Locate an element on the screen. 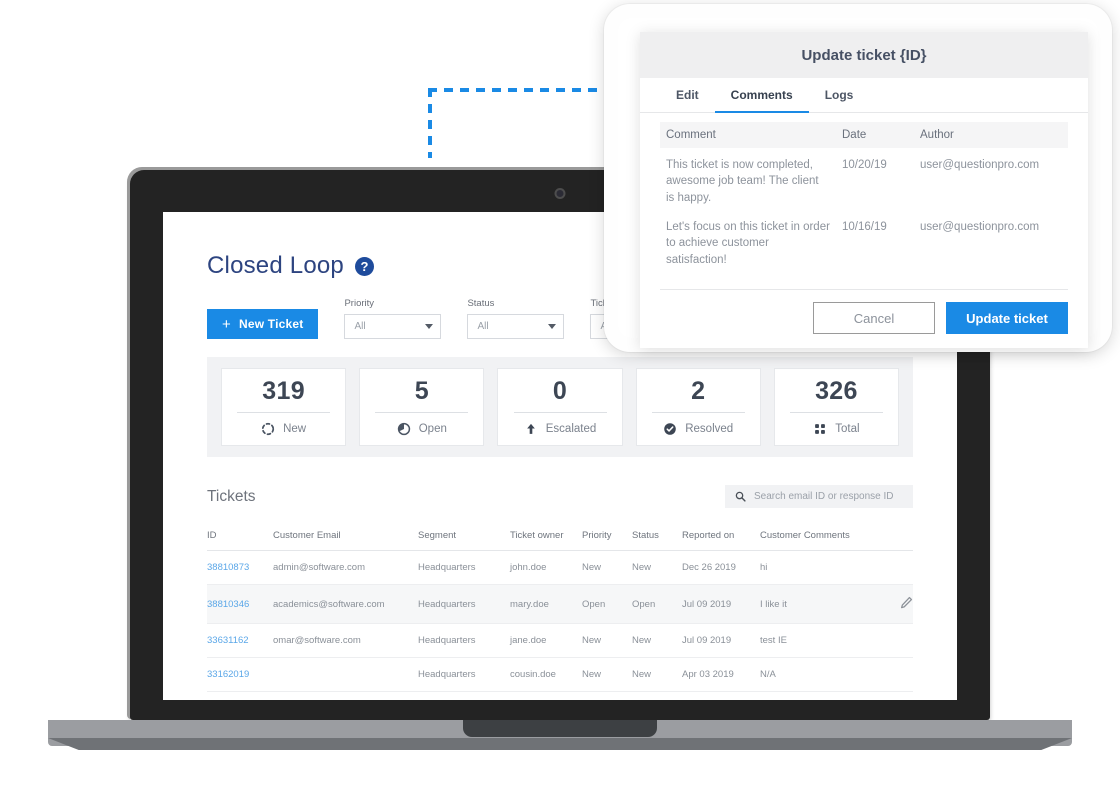 The width and height of the screenshot is (1120, 800). ticket-id-link: 33631162 is located at coordinates (228, 640).